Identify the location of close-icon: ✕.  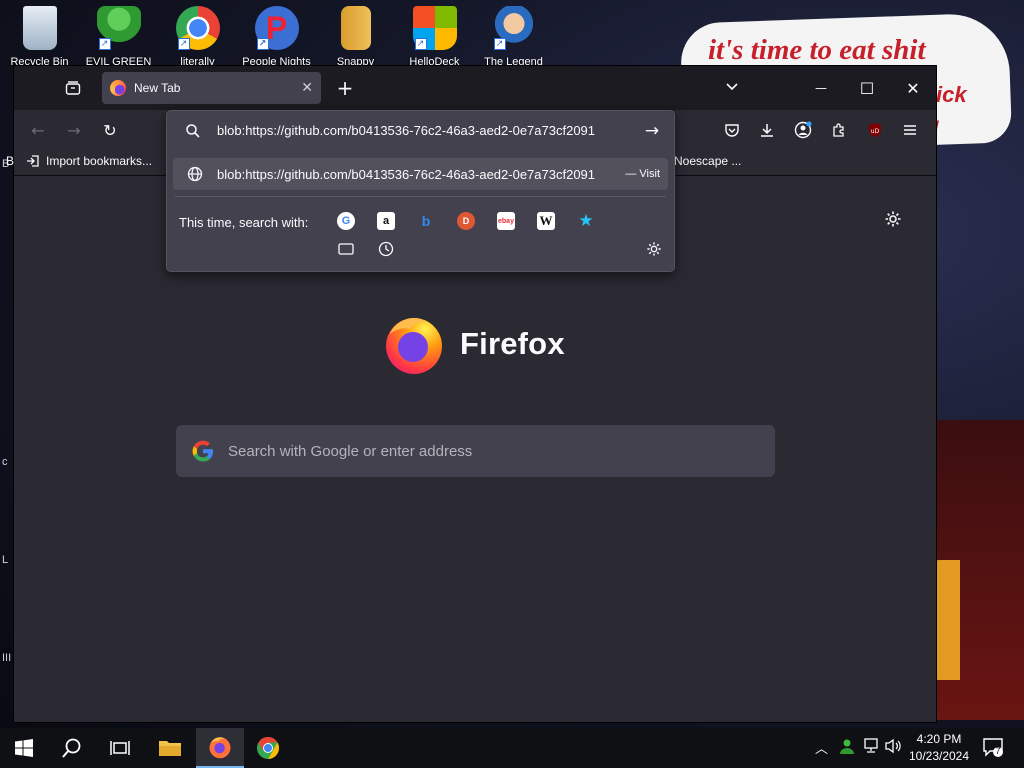
(913, 88).